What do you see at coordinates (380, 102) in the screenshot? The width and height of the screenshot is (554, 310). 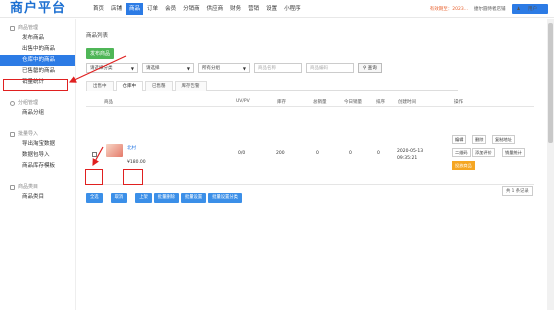 I see `column-sort: 排序` at bounding box center [380, 102].